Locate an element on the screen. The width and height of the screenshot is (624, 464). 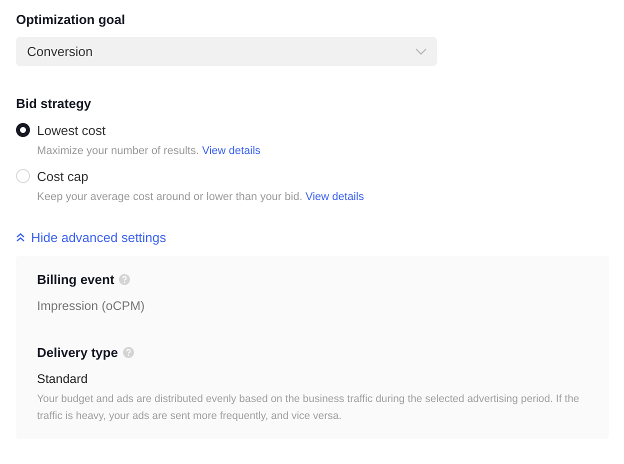
option-label: Lowest cost is located at coordinates (71, 130).